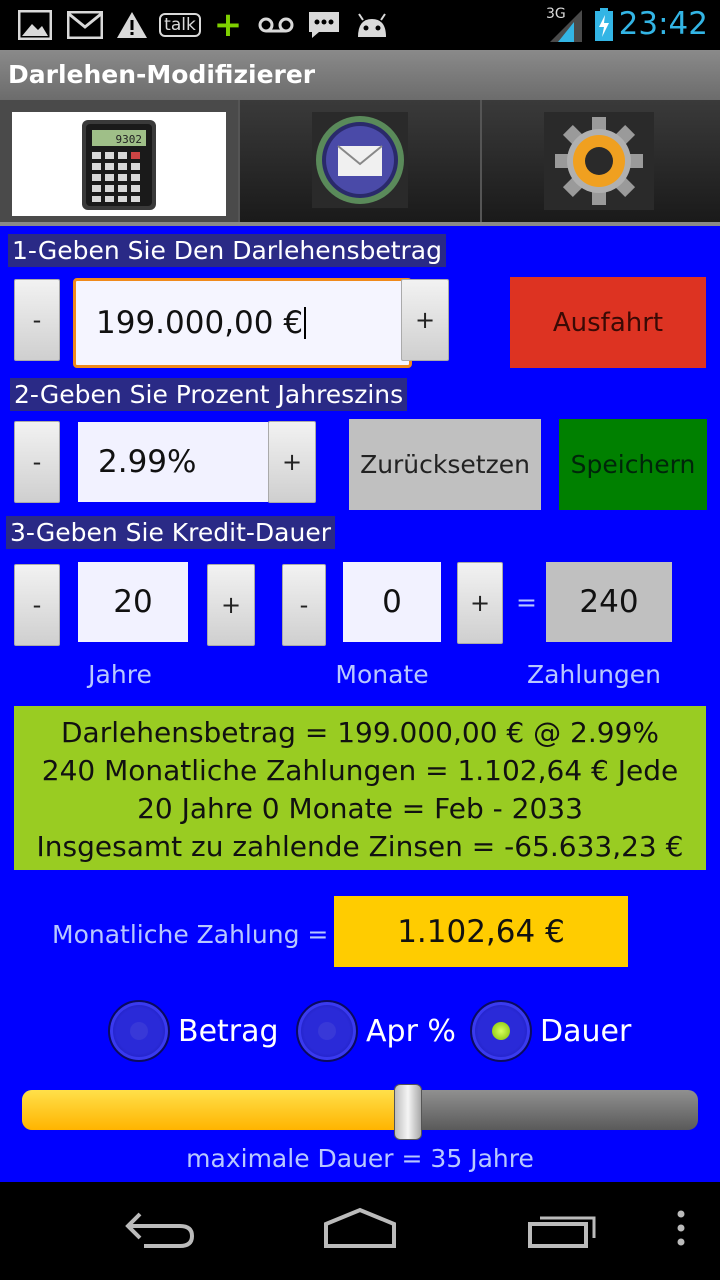  What do you see at coordinates (129, 139) in the screenshot?
I see `calculator-display: 9302` at bounding box center [129, 139].